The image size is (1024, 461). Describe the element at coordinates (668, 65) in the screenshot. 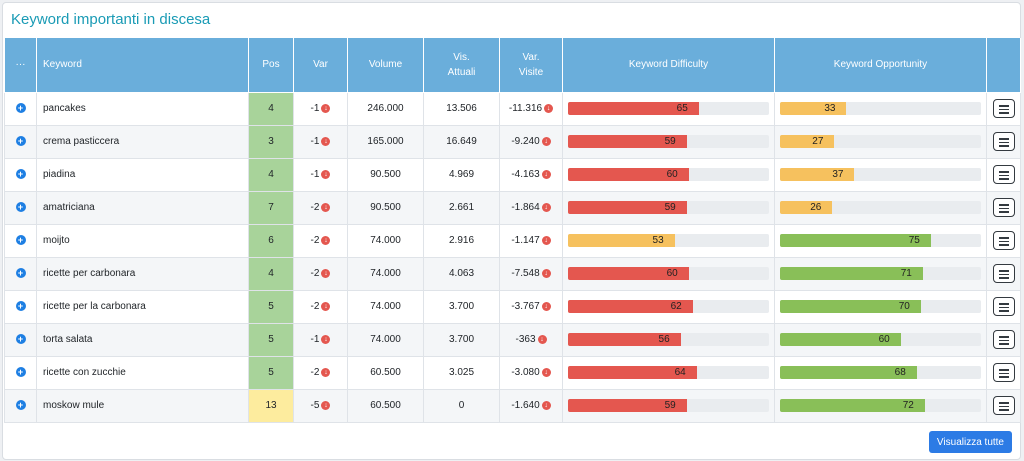

I see `col-header-keyword-difficulty: Keyword Difficulty` at that location.